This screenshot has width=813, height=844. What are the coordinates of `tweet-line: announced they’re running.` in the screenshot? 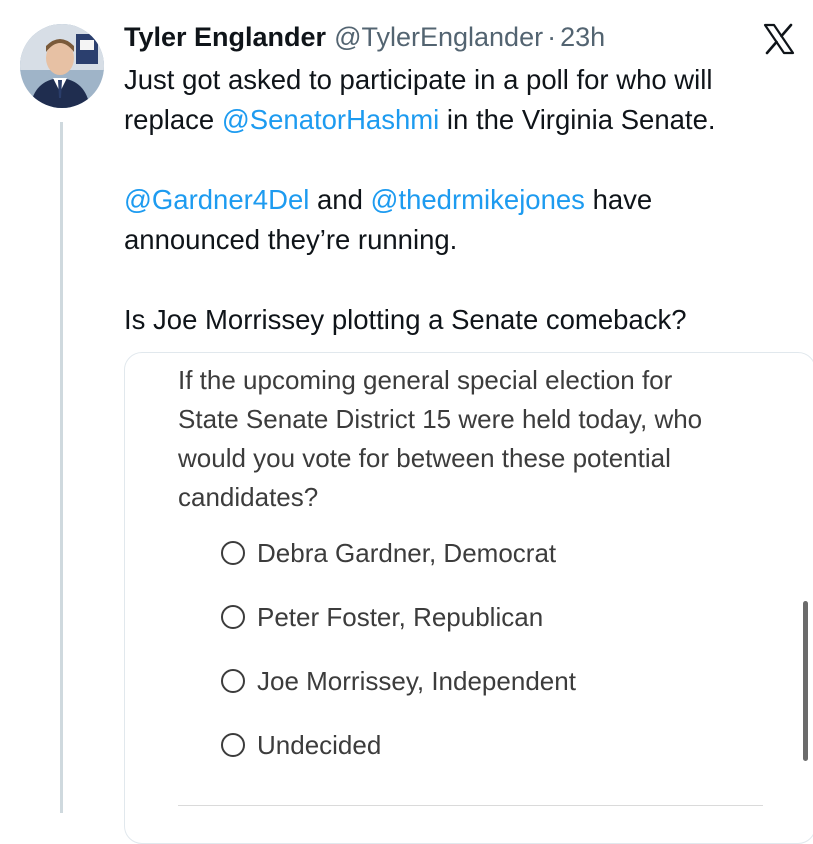 It's located at (464, 240).